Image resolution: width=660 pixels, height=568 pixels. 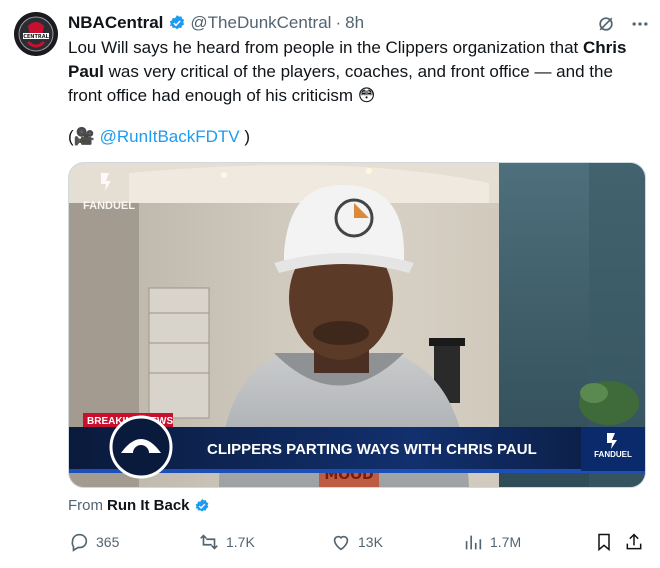 I want to click on like-count: 13K, so click(x=370, y=542).